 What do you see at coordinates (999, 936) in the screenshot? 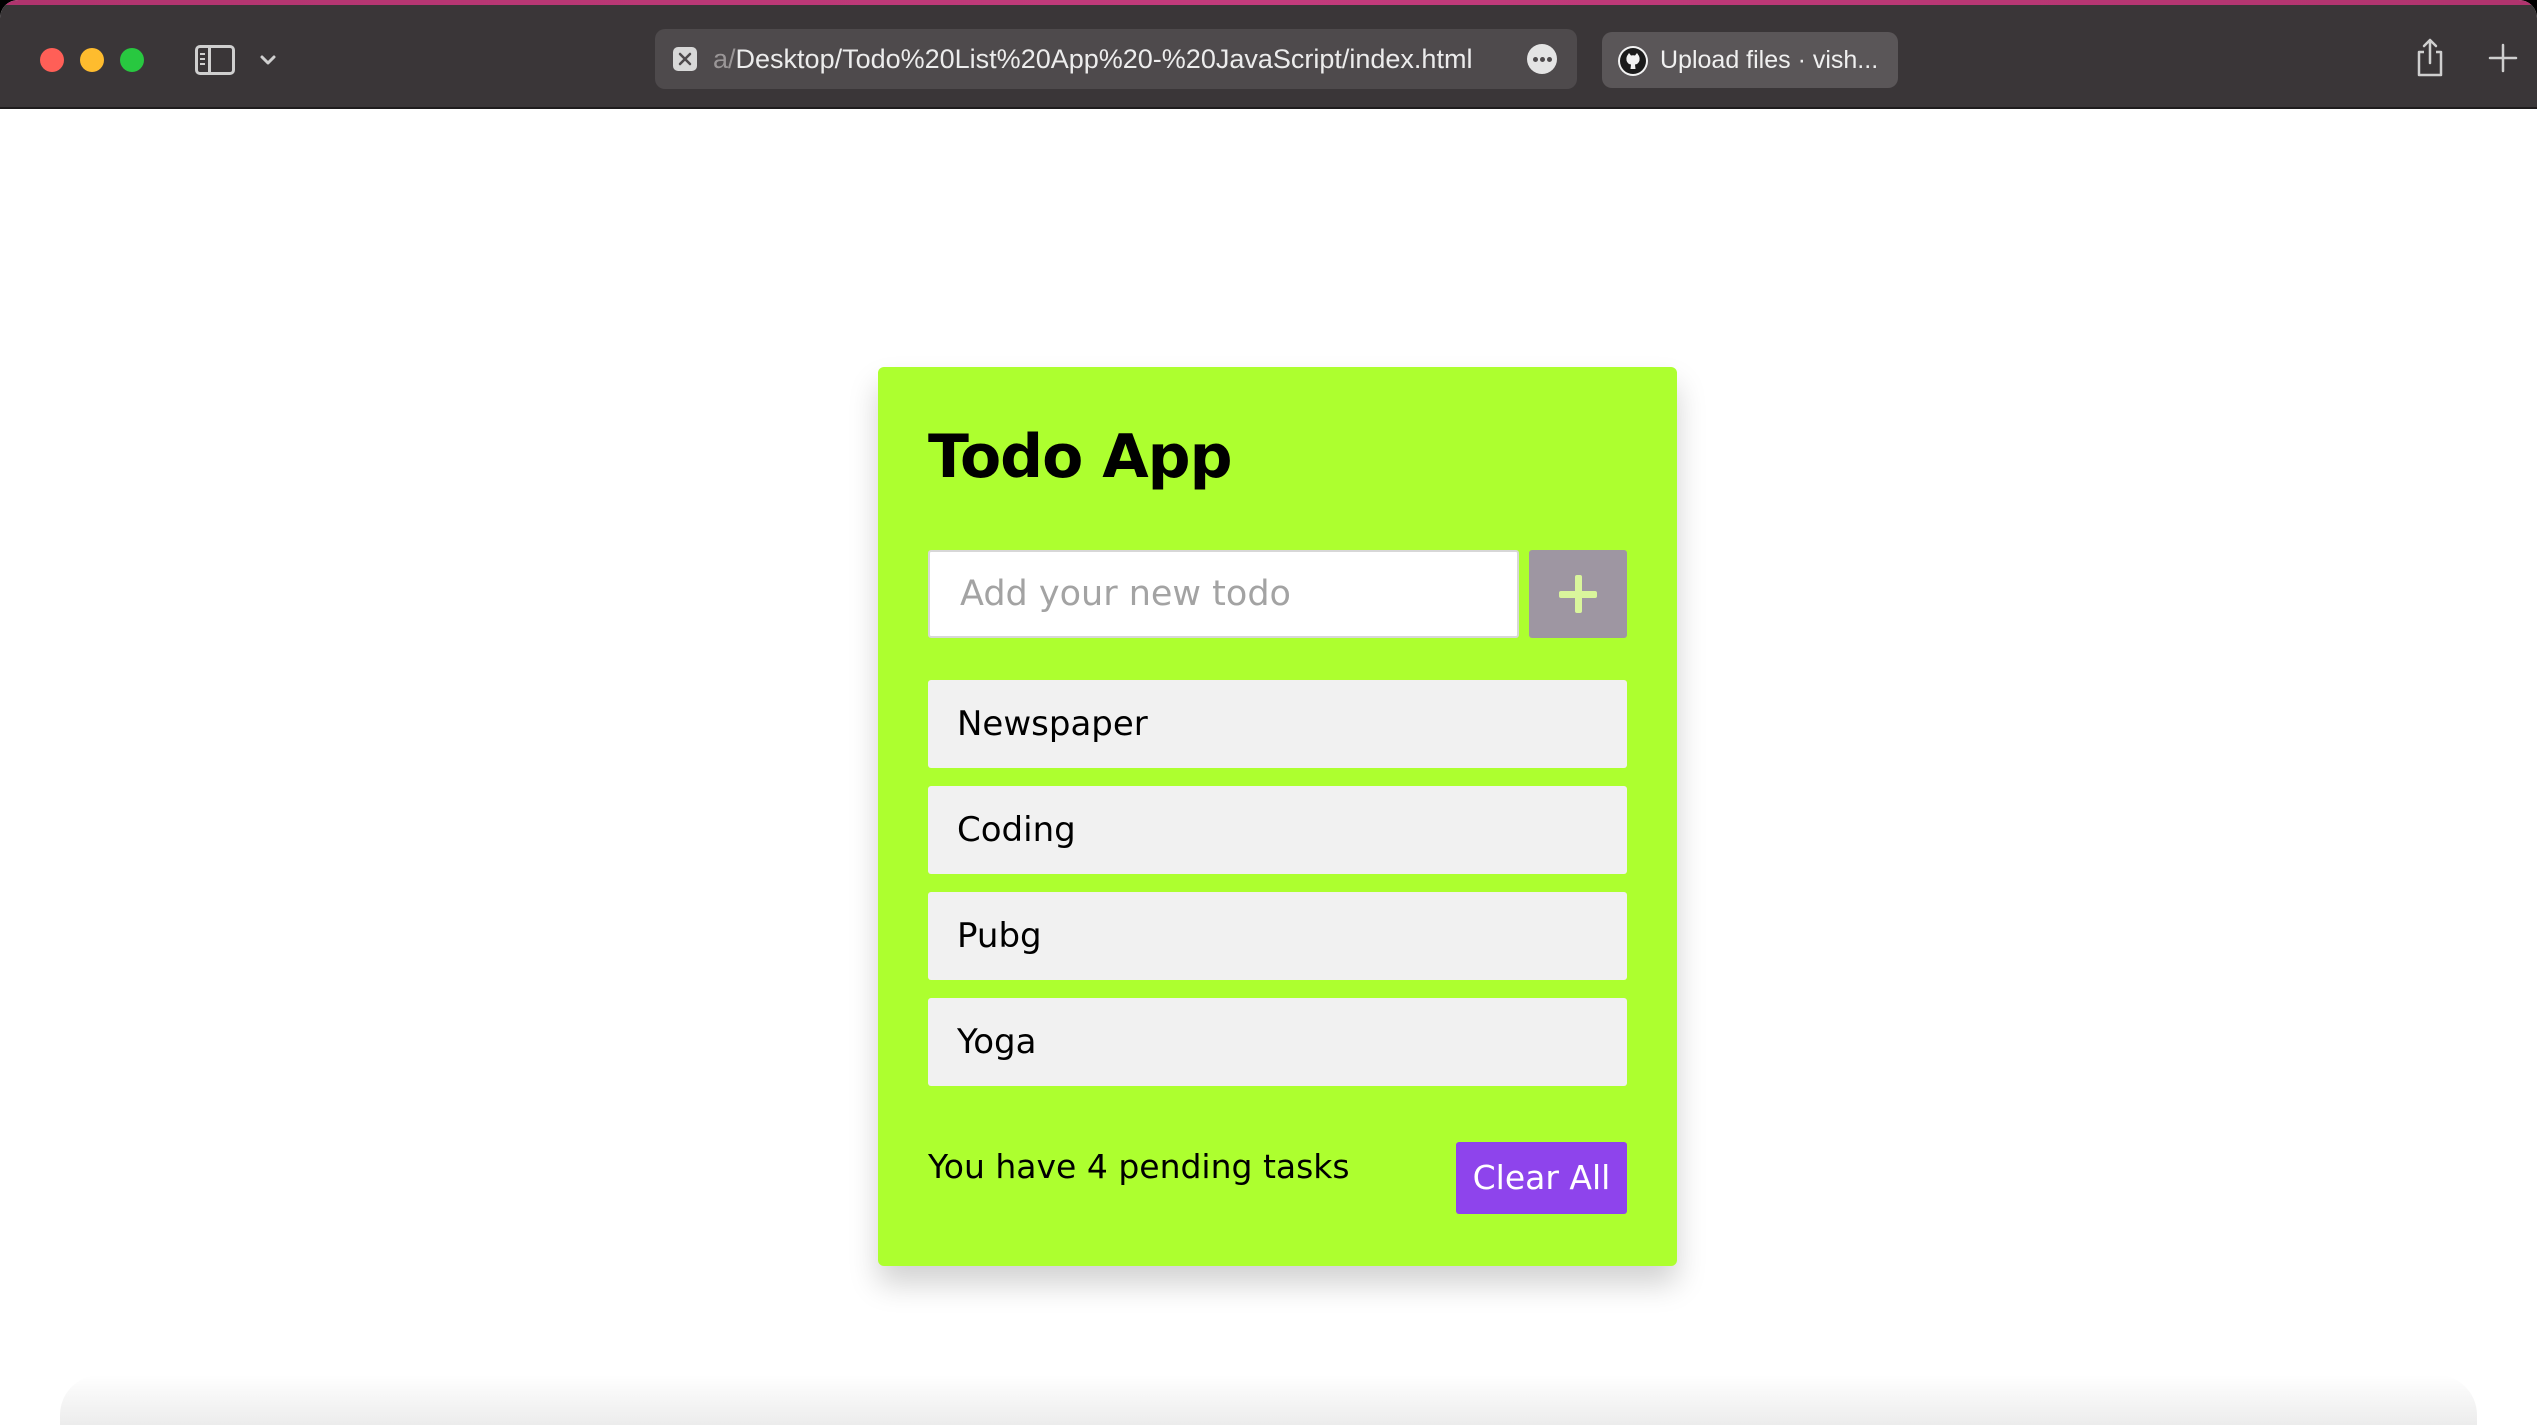
I see `todo-item-label: Pubg` at bounding box center [999, 936].